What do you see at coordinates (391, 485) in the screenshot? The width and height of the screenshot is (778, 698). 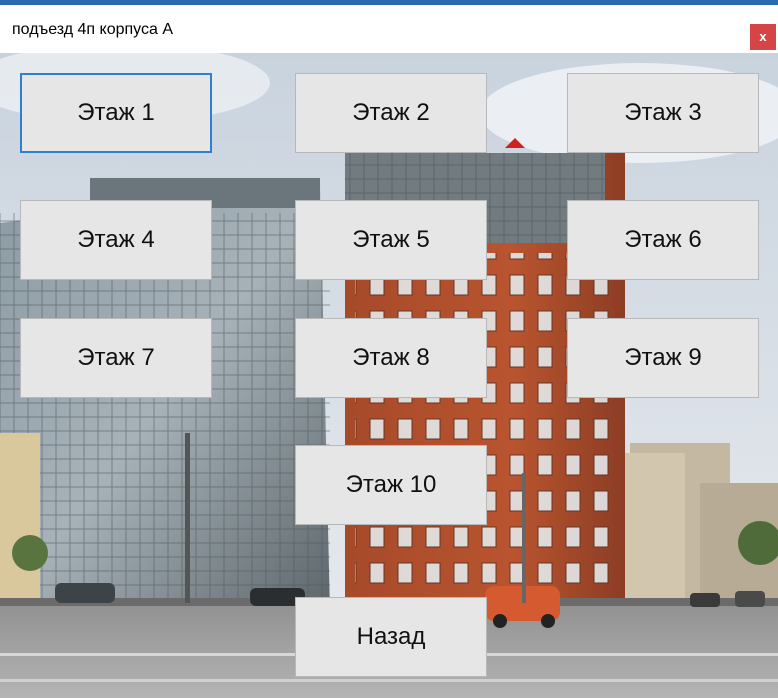 I see `floor-10-button: Этаж 10` at bounding box center [391, 485].